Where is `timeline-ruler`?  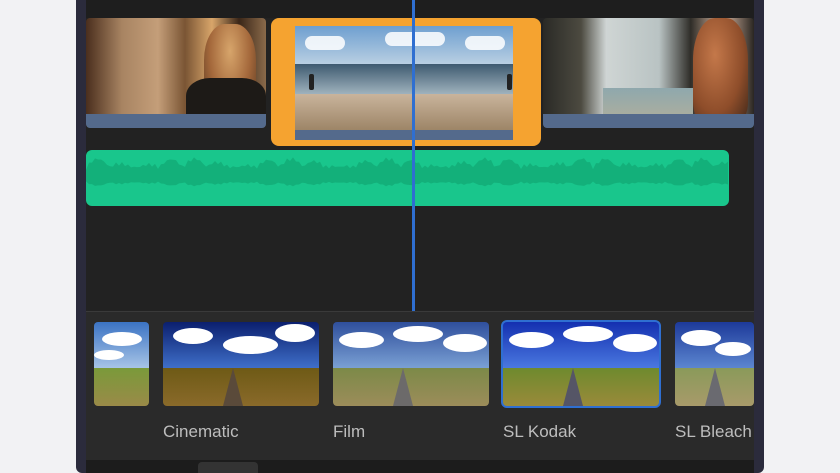 timeline-ruler is located at coordinates (420, 9).